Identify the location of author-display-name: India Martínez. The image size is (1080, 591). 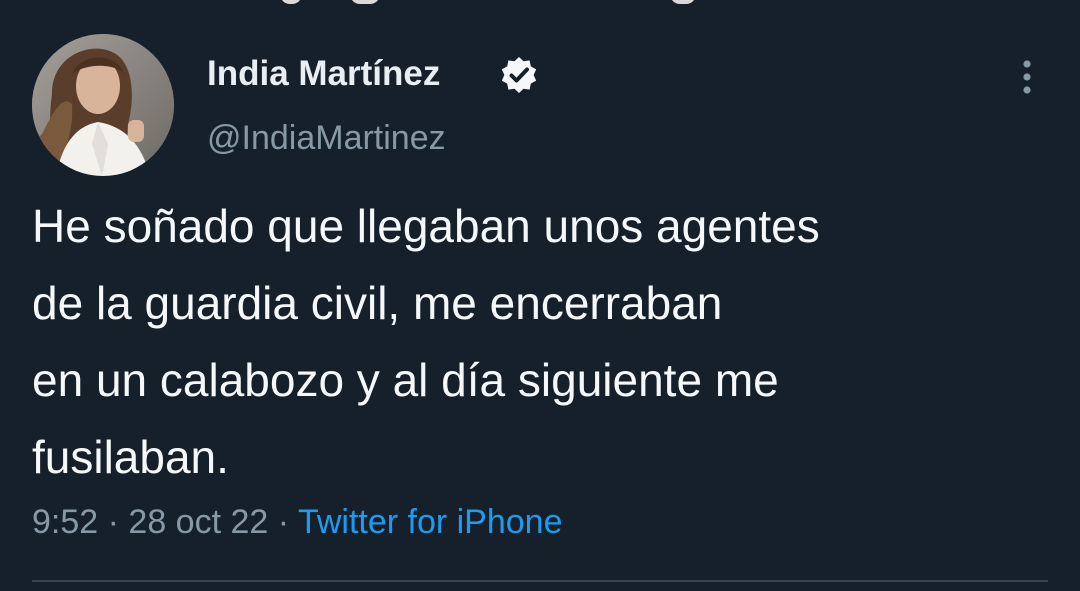
(323, 74).